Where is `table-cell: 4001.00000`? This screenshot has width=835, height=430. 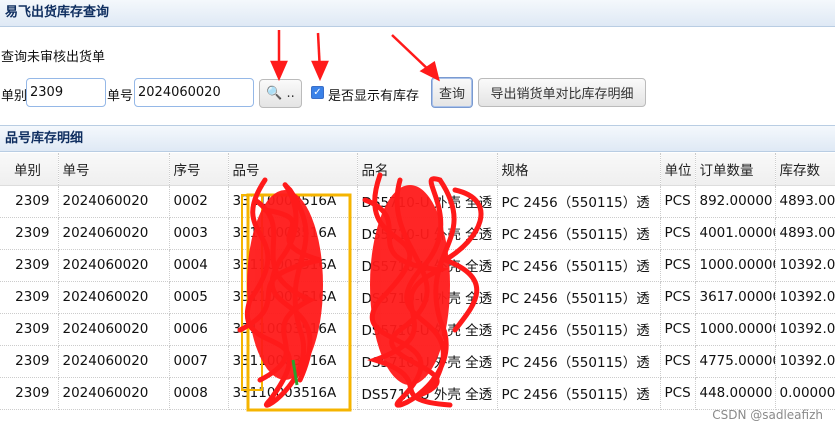 table-cell: 4001.00000 is located at coordinates (735, 233).